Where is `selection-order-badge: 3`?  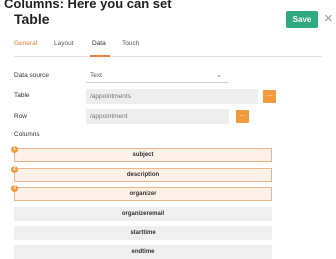
selection-order-badge: 3 is located at coordinates (14, 188).